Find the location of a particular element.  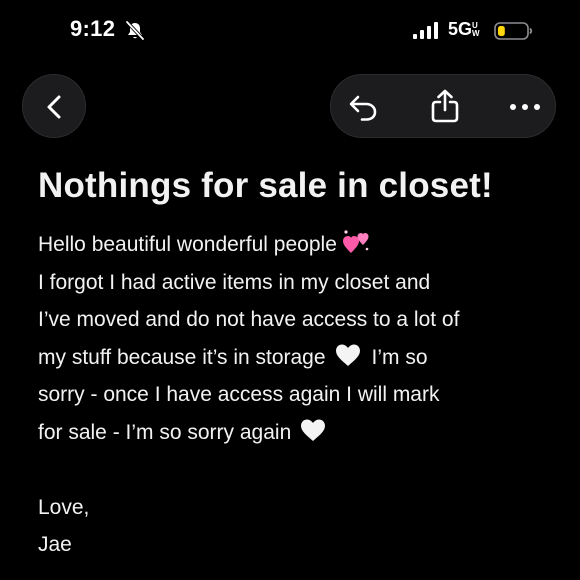

body-line-text: I’m so is located at coordinates (399, 357).